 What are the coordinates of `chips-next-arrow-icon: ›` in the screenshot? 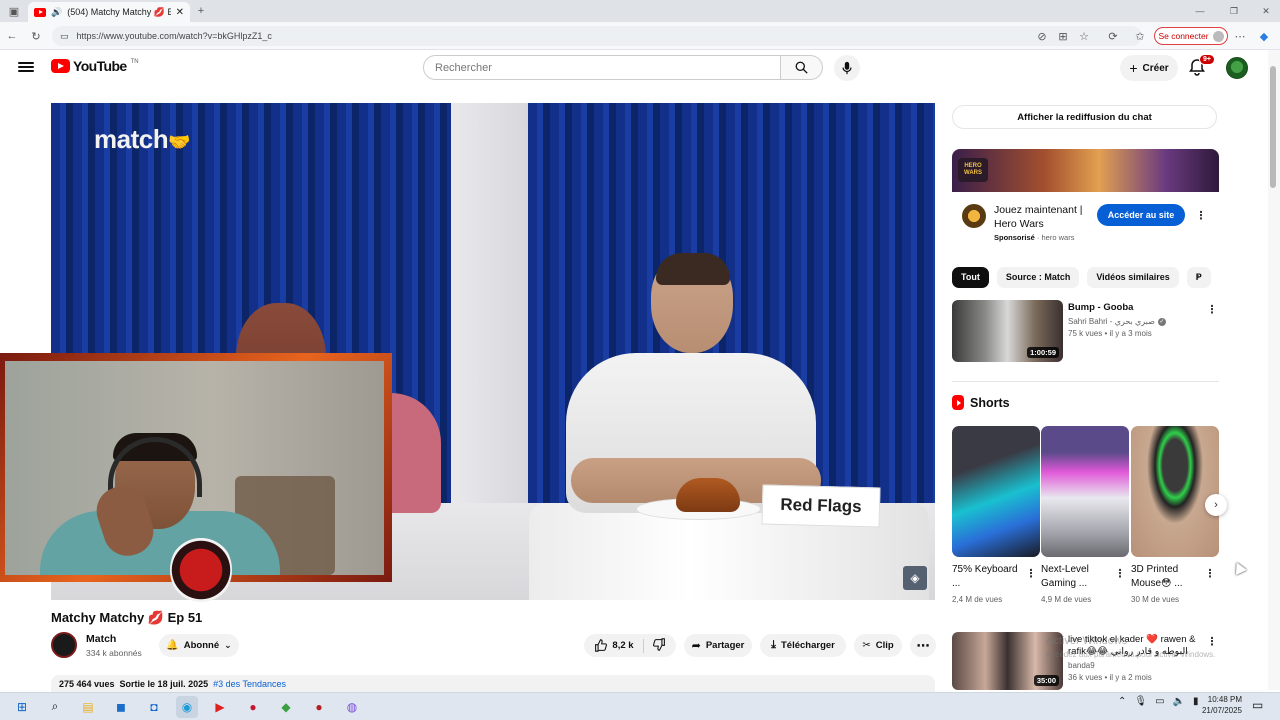 It's located at (1198, 276).